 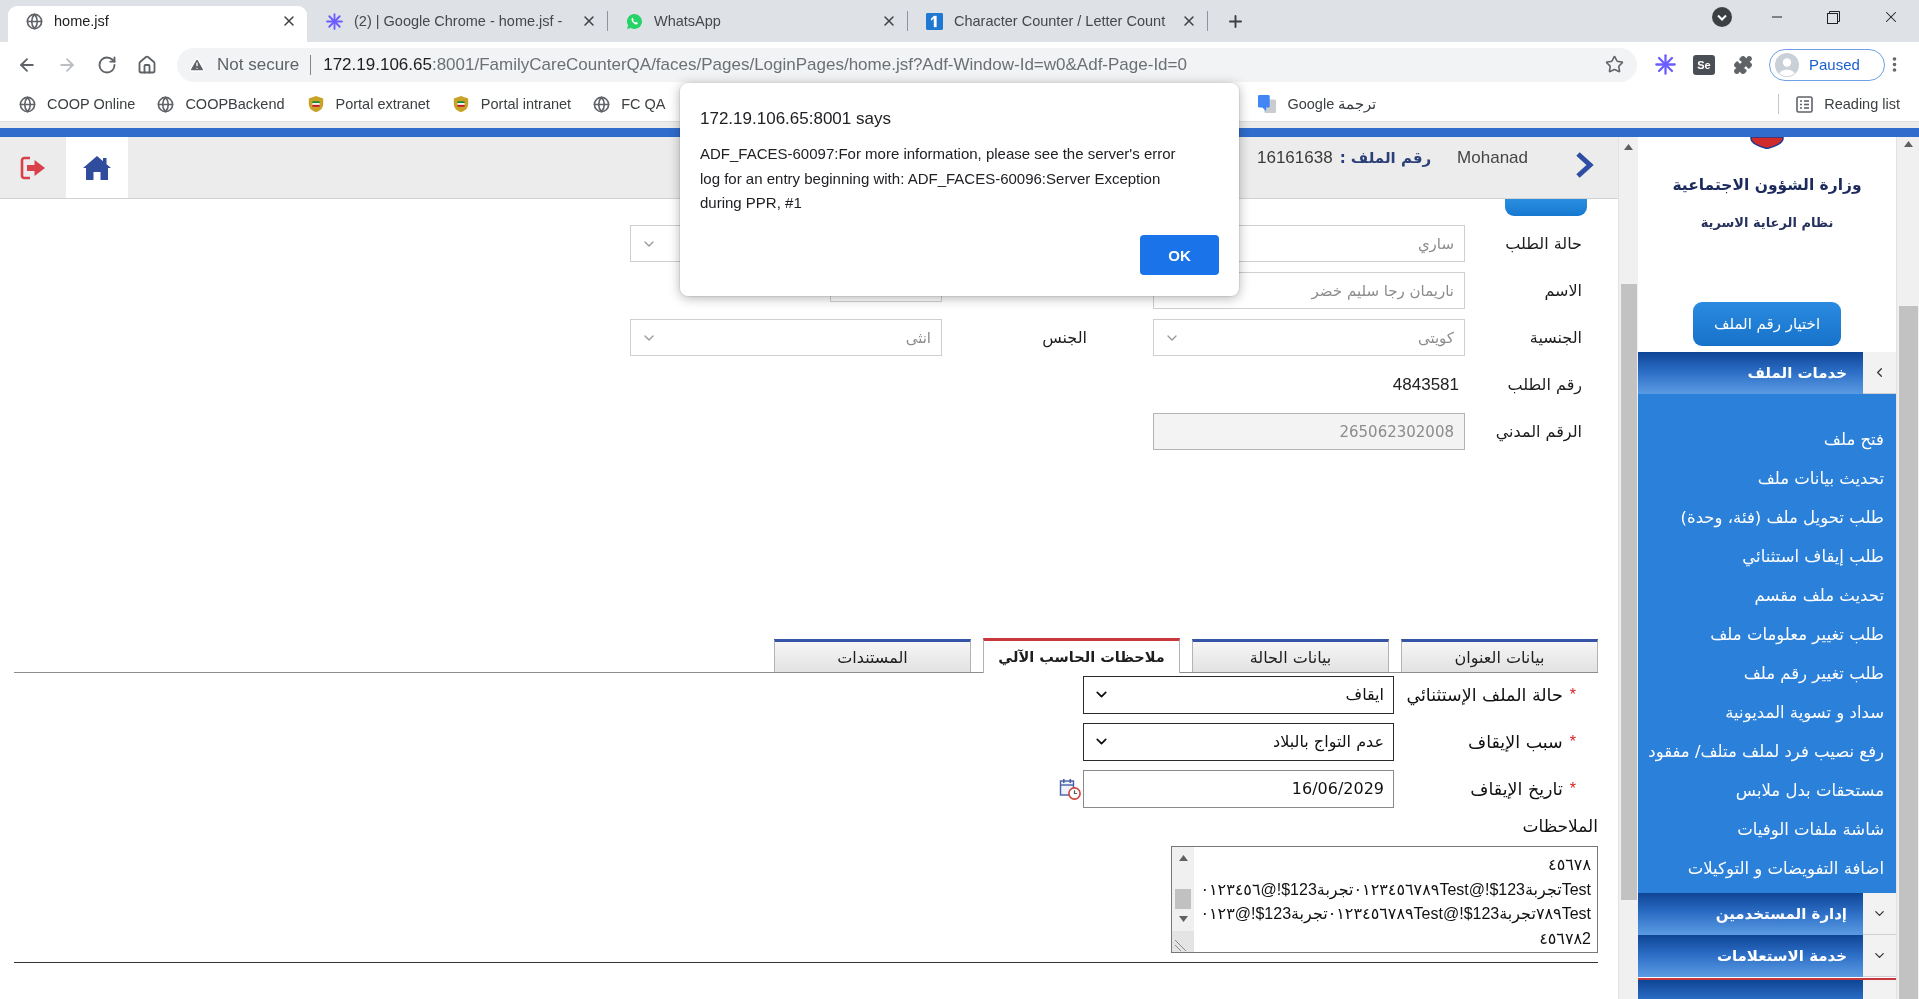 What do you see at coordinates (1385, 158) in the screenshot?
I see `file-number-label: رقم الملف :` at bounding box center [1385, 158].